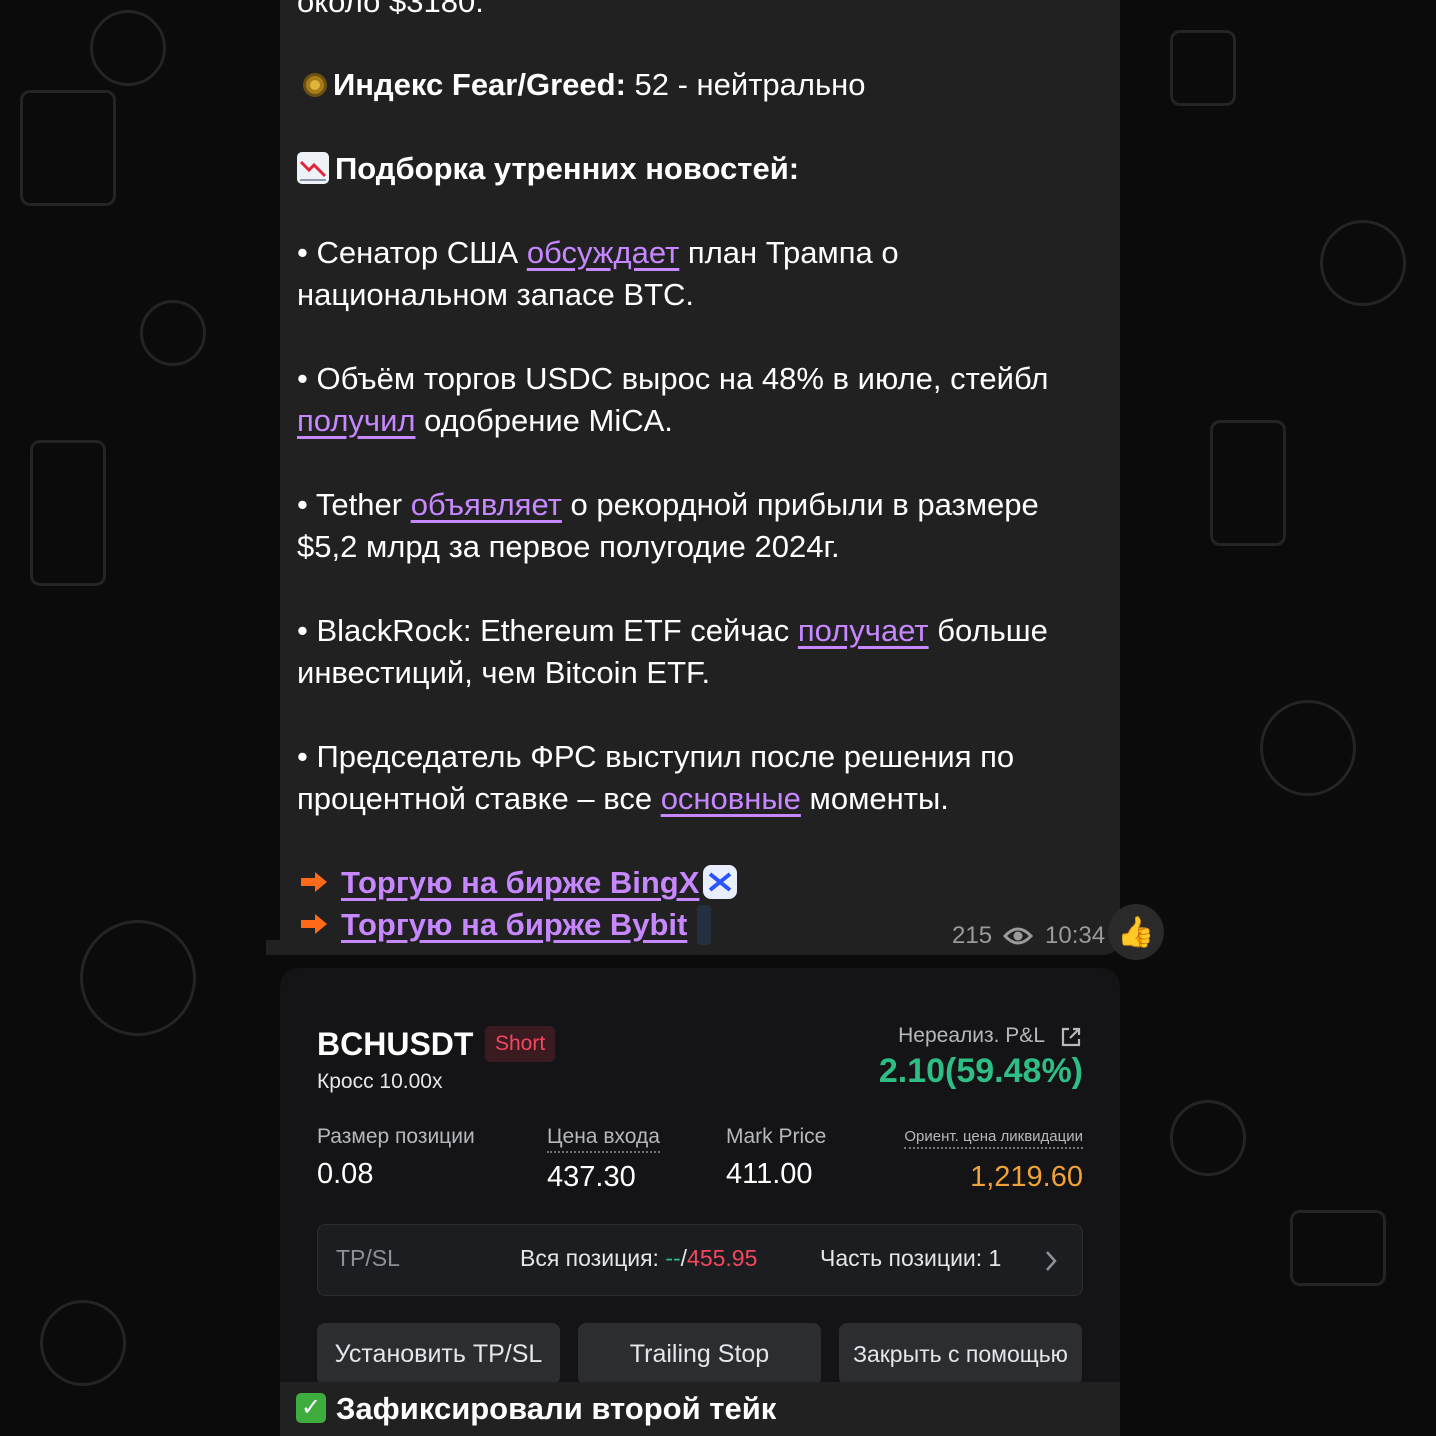 The height and width of the screenshot is (1436, 1436). What do you see at coordinates (547, 630) in the screenshot?
I see `news-text: • BlackRock: Ethereum ETF сейчас` at bounding box center [547, 630].